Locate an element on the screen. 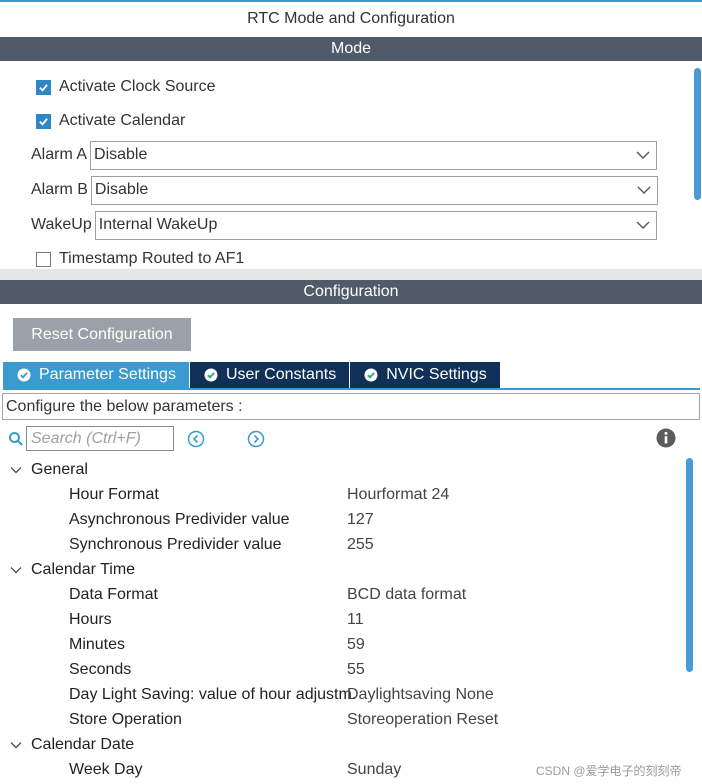 Image resolution: width=702 pixels, height=784 pixels. tab-label: Parameter Settings is located at coordinates (107, 374).